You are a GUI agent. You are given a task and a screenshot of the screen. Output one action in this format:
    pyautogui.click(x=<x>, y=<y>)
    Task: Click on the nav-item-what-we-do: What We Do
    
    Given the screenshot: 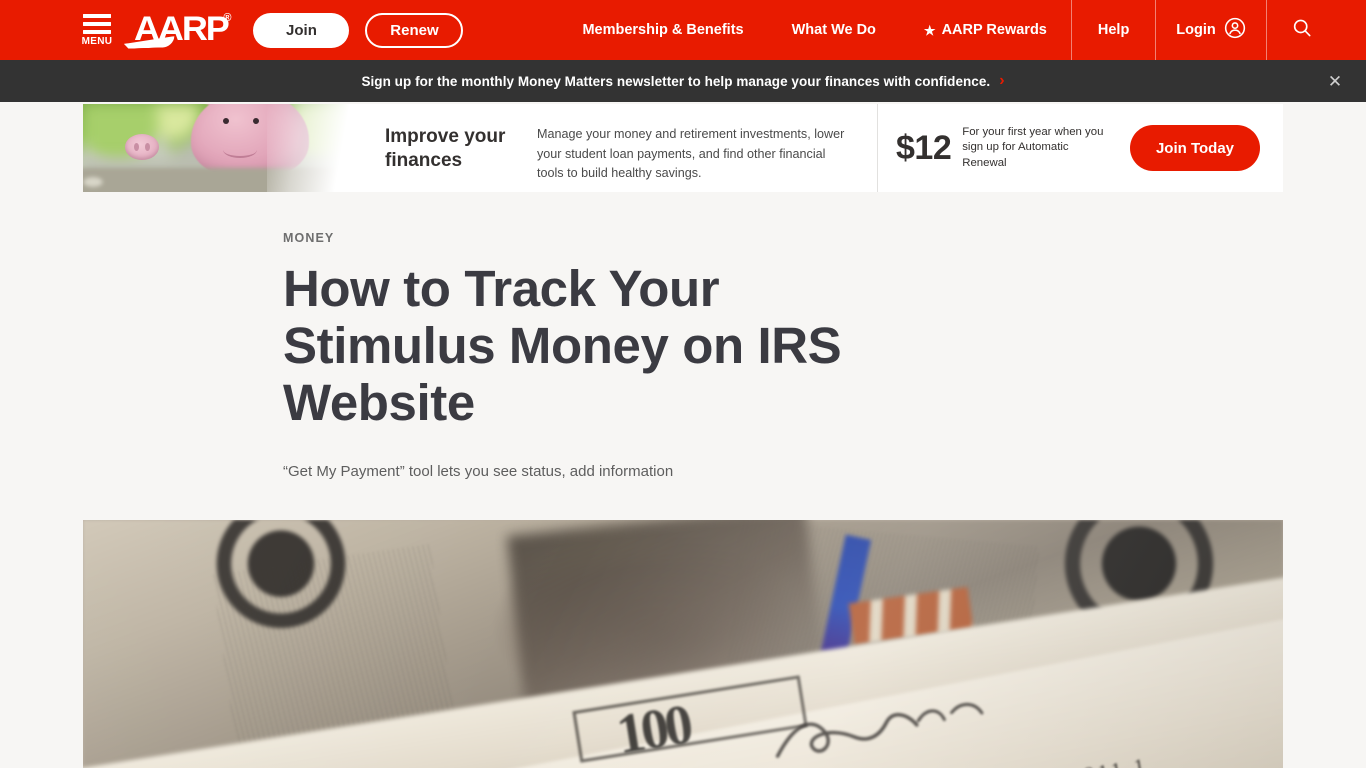 What is the action you would take?
    pyautogui.click(x=834, y=30)
    